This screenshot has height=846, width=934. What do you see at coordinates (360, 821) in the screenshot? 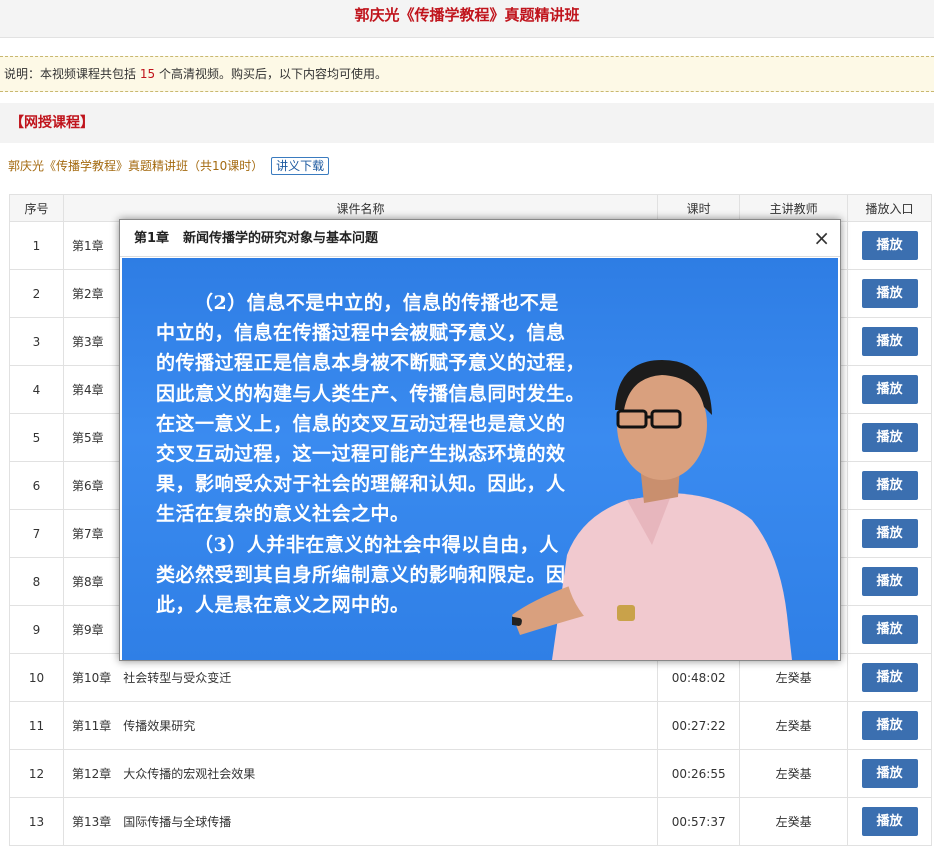
I see `lesson-name: 第13章 国际传播与全球传播` at bounding box center [360, 821].